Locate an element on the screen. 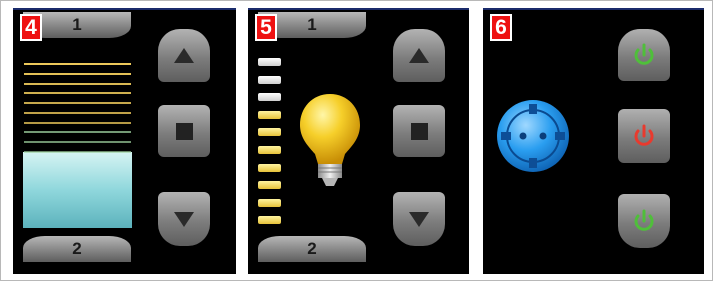 This screenshot has width=715, height=283. dim-up-button is located at coordinates (419, 55).